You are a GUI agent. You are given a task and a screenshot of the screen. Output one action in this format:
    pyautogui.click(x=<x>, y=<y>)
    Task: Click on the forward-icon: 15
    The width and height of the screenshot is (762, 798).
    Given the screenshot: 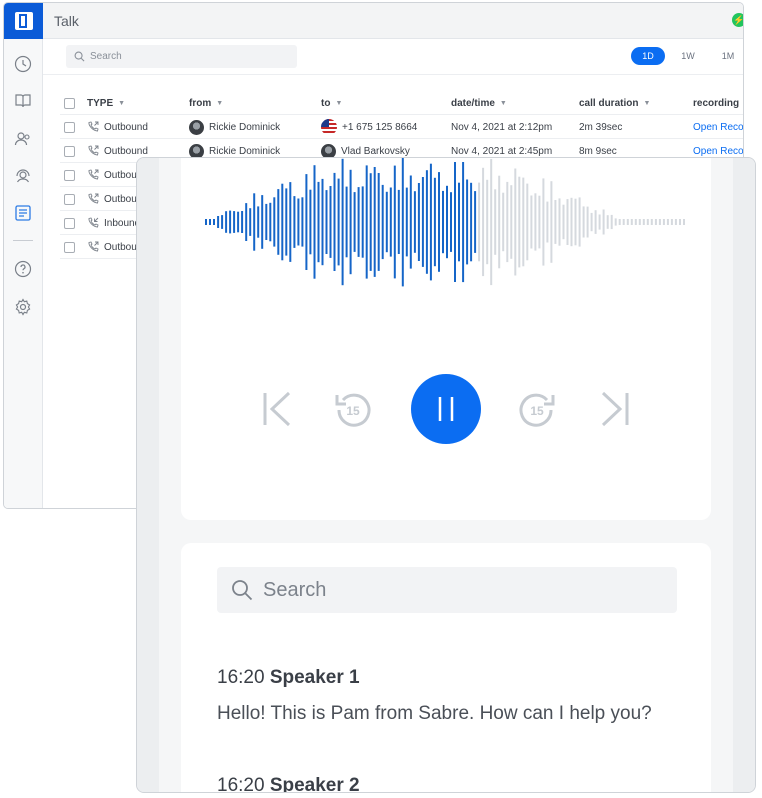 What is the action you would take?
    pyautogui.click(x=537, y=410)
    